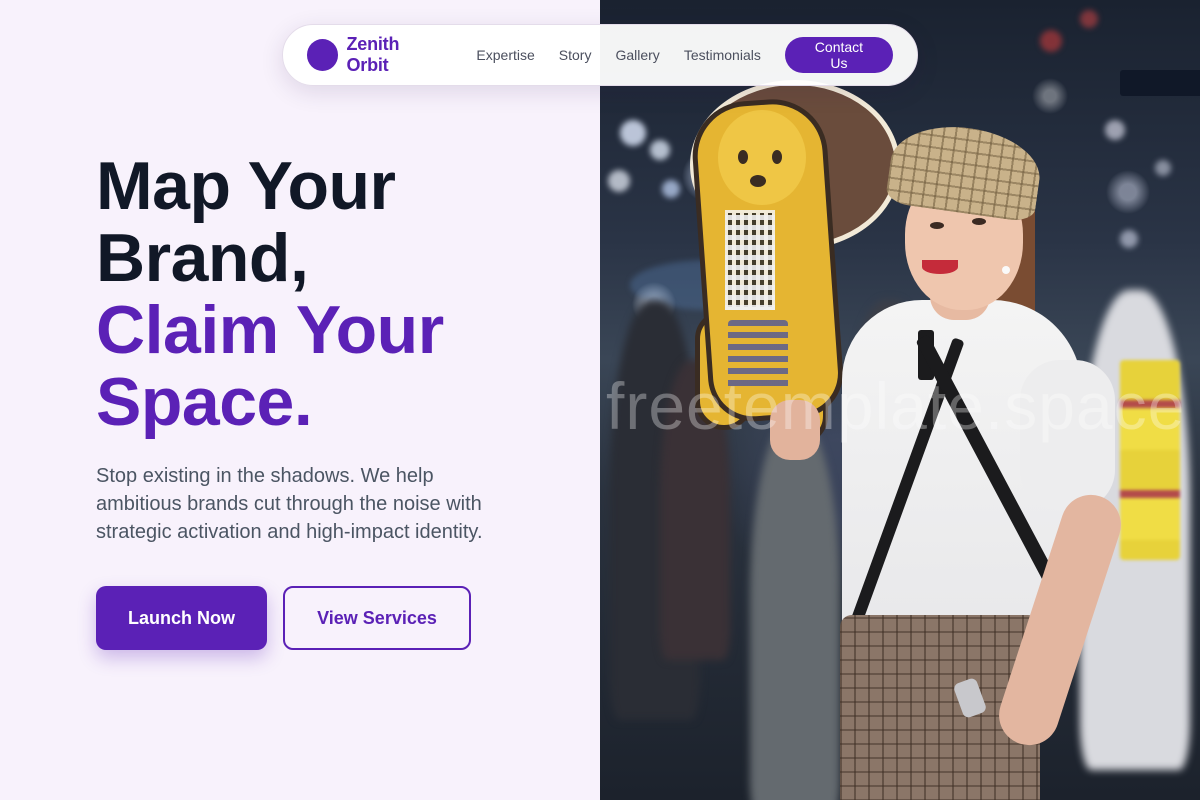  I want to click on nav-link-gallery: Gallery, so click(637, 55).